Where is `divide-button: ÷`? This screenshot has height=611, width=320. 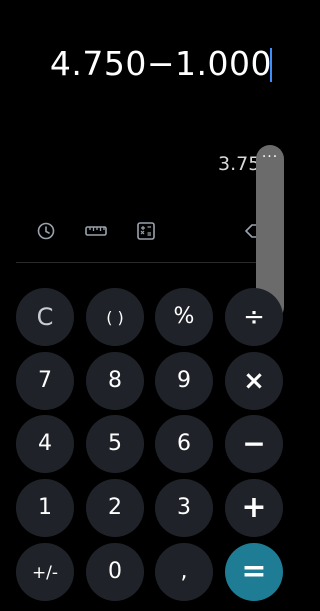
divide-button: ÷ is located at coordinates (254, 317).